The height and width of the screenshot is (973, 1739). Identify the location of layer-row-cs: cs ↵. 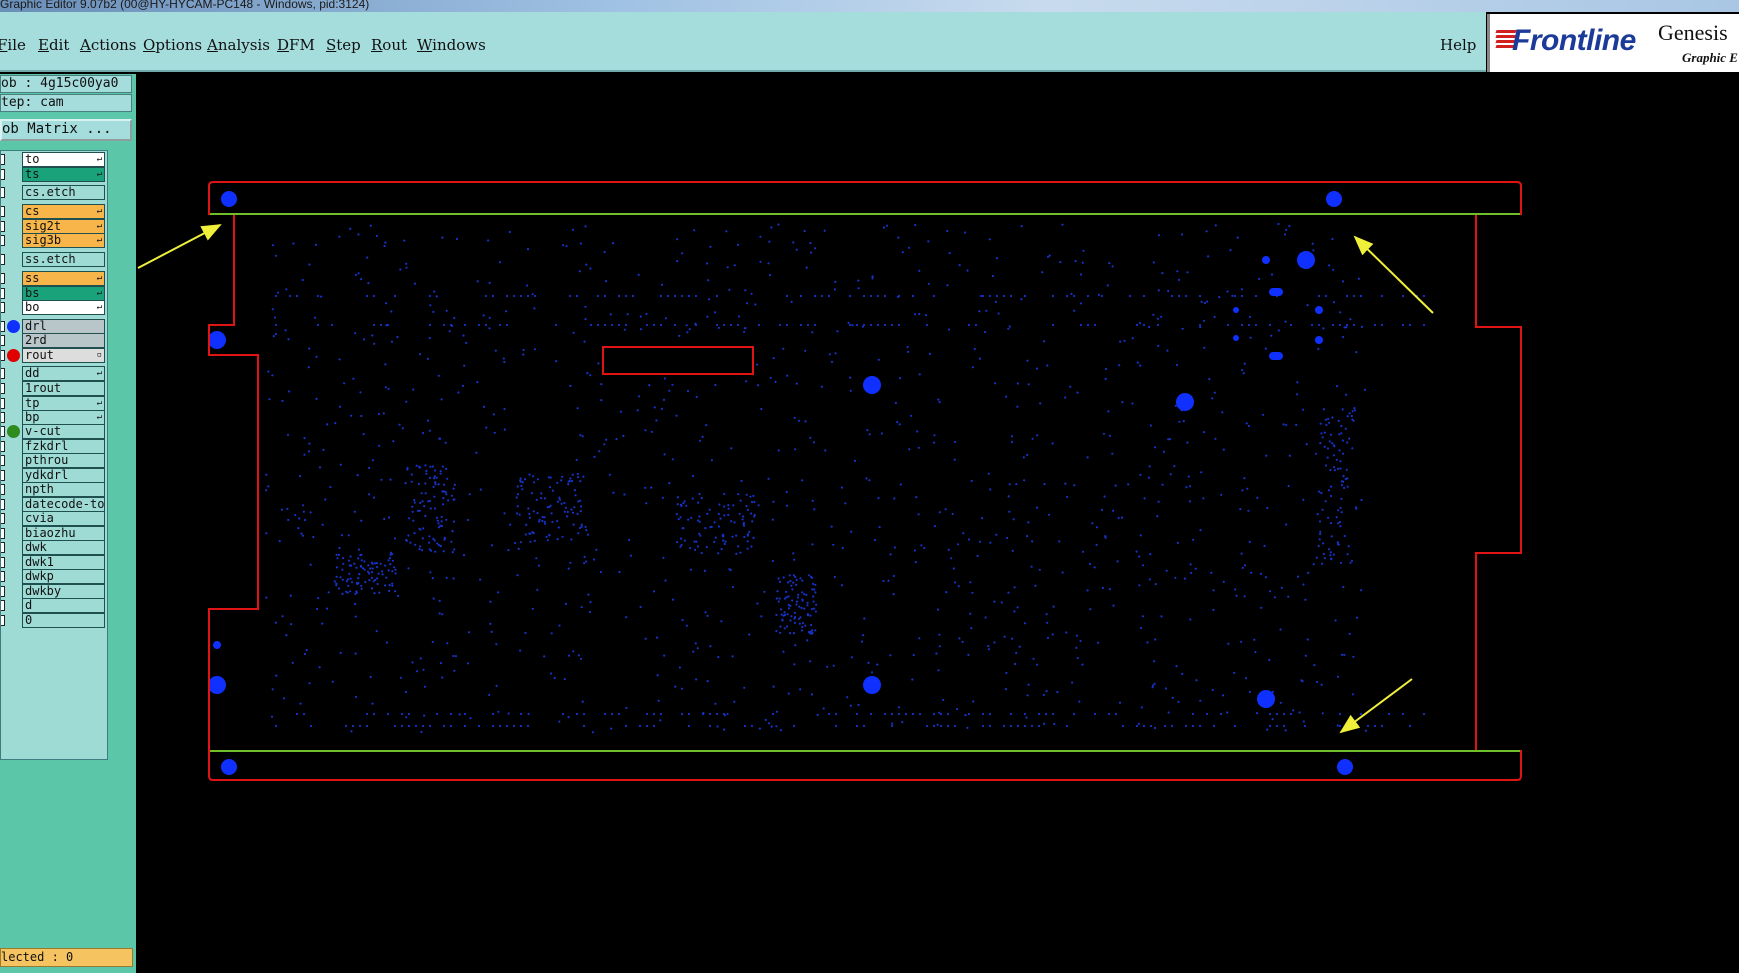
(54, 211).